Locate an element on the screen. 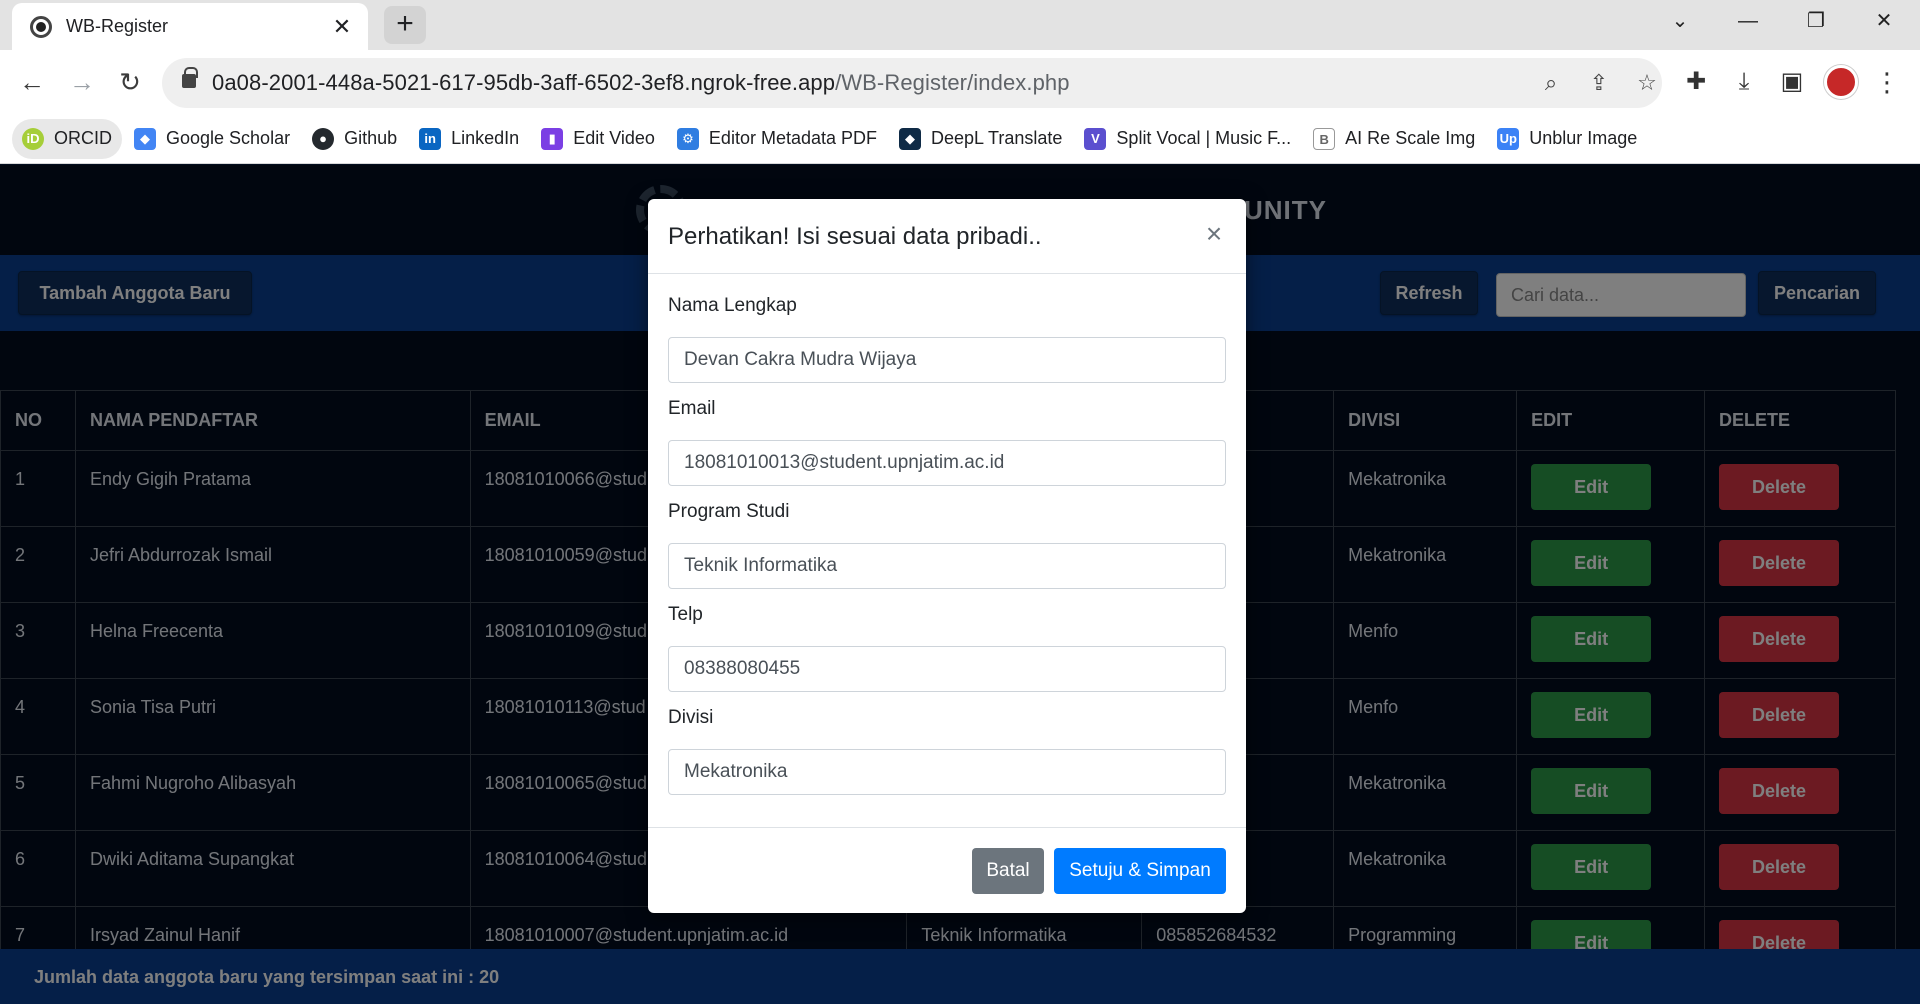 Image resolution: width=1920 pixels, height=1004 pixels. vocal-icon: V is located at coordinates (1095, 138).